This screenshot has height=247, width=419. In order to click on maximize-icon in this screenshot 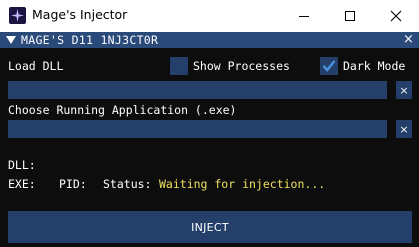, I will do `click(350, 16)`.